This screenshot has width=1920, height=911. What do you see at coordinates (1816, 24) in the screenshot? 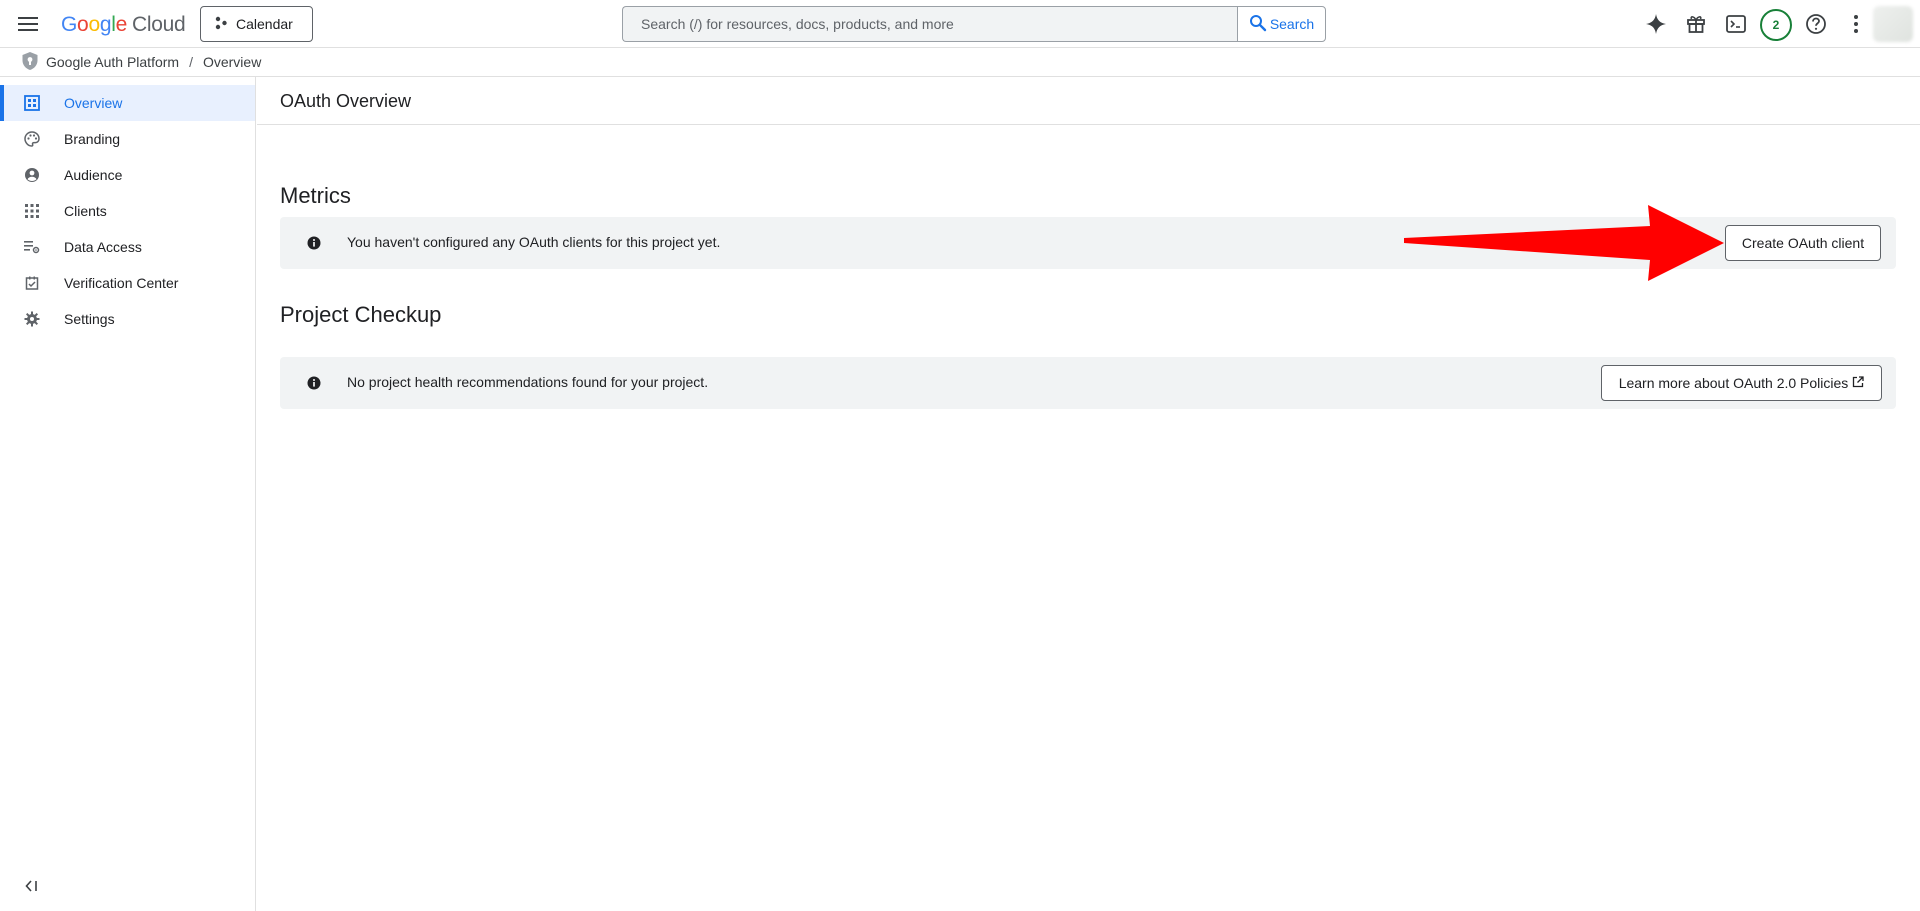
I see `help-icon` at bounding box center [1816, 24].